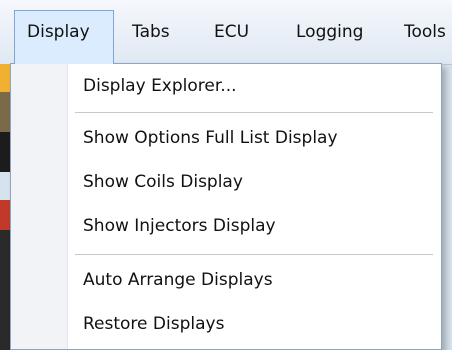 This screenshot has height=350, width=452. I want to click on underlying-panel-edge, so click(5, 112).